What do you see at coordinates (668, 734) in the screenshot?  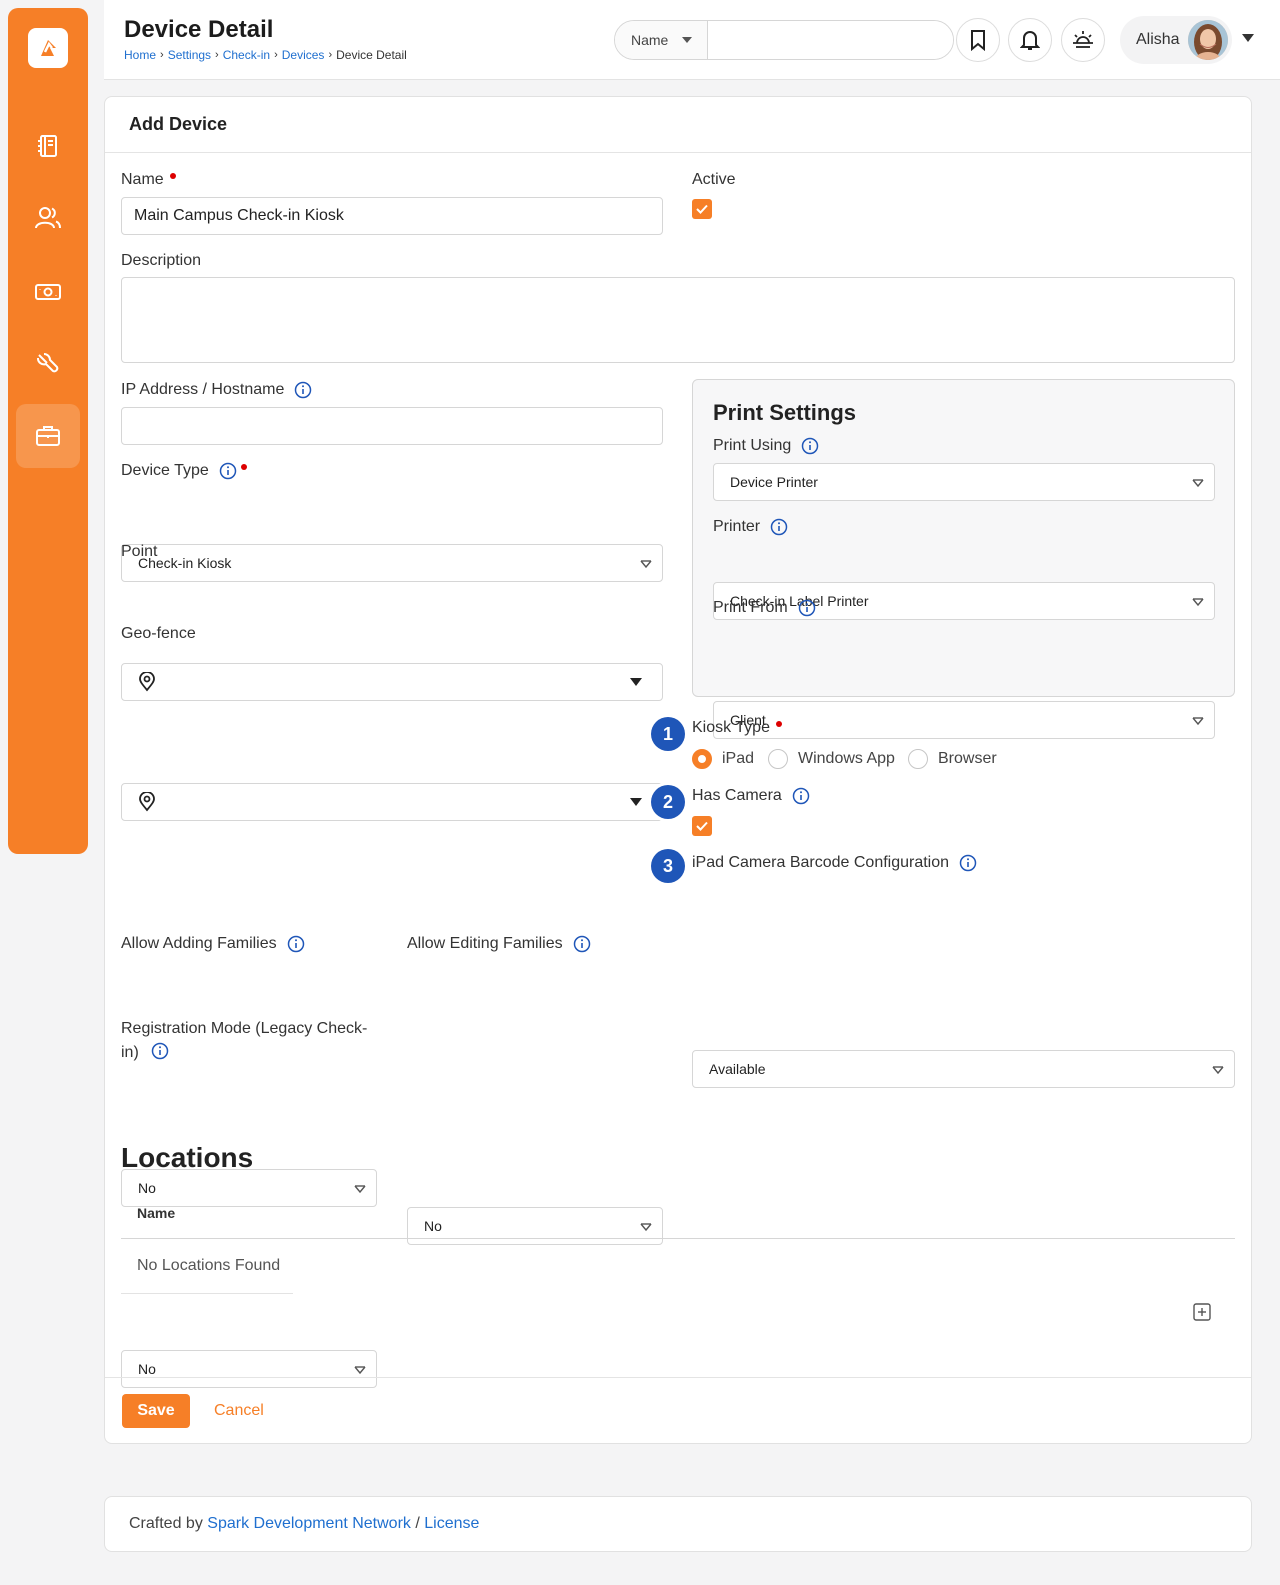 I see `callout-badge-1: 1` at bounding box center [668, 734].